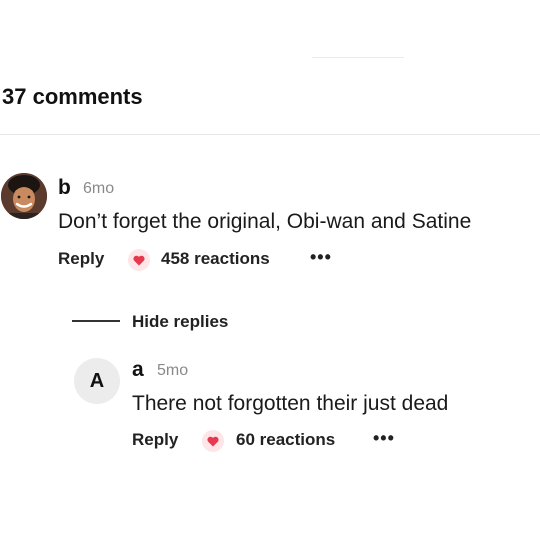  What do you see at coordinates (270, 134) in the screenshot?
I see `header-divider` at bounding box center [270, 134].